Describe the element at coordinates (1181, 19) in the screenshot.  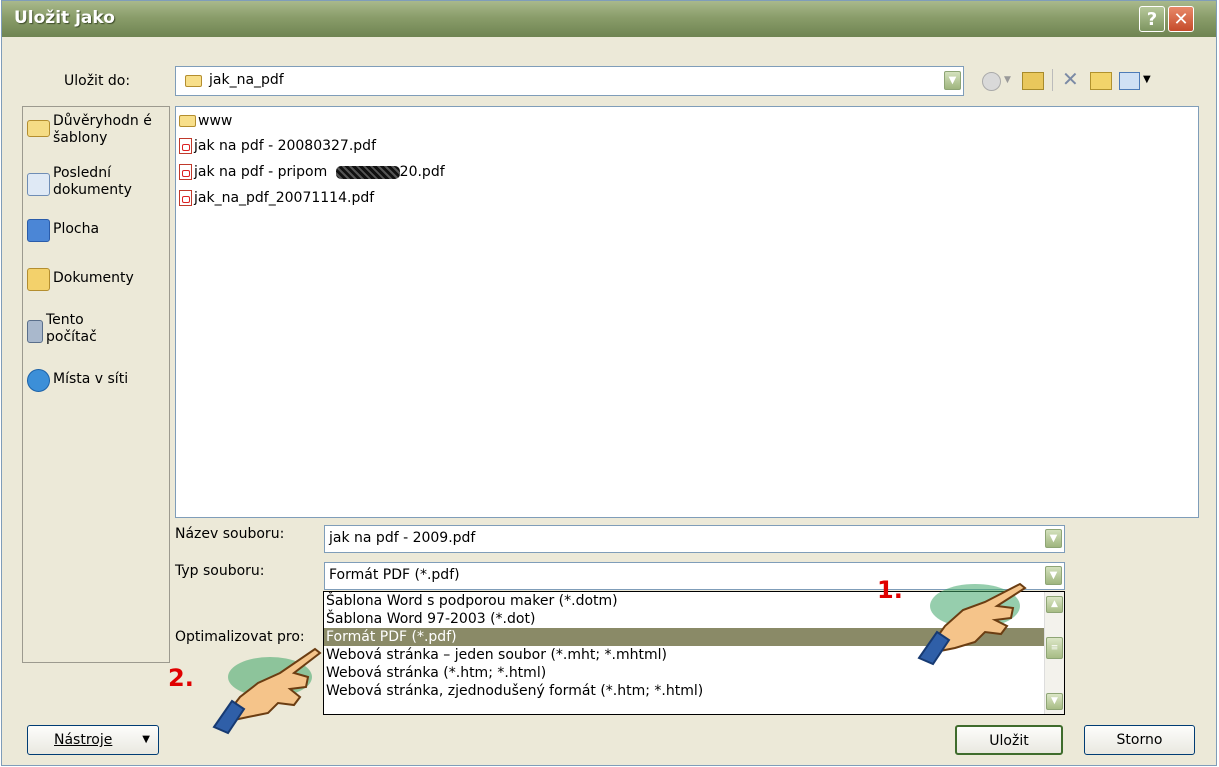
I see `close-button: ✕` at that location.